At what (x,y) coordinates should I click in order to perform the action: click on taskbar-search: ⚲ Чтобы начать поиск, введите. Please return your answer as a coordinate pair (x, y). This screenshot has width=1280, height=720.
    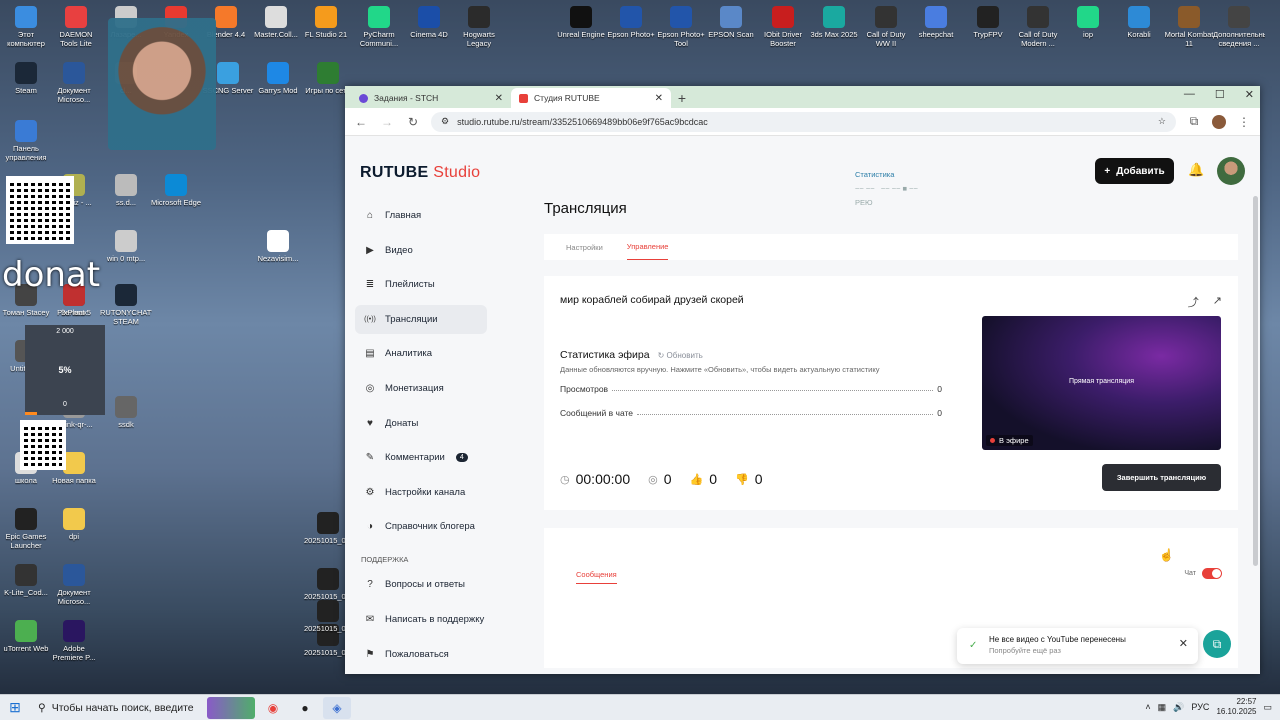
    Looking at the image, I should click on (117, 707).